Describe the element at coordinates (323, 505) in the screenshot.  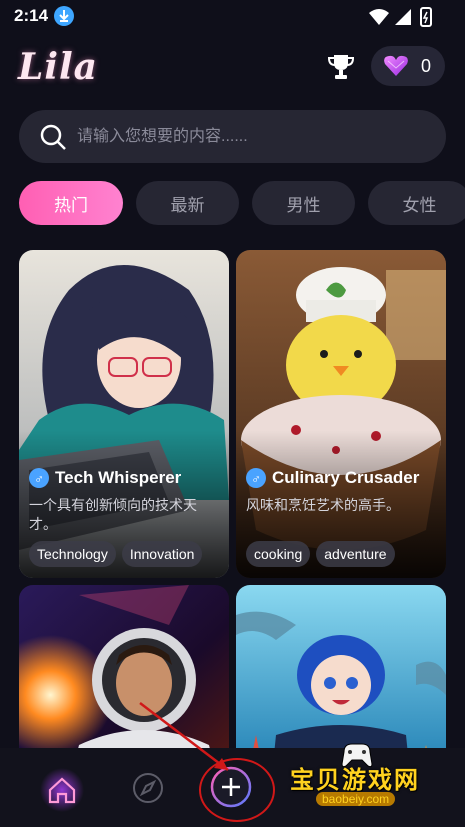
I see `card-description: 风味和烹饪艺术的高手。` at that location.